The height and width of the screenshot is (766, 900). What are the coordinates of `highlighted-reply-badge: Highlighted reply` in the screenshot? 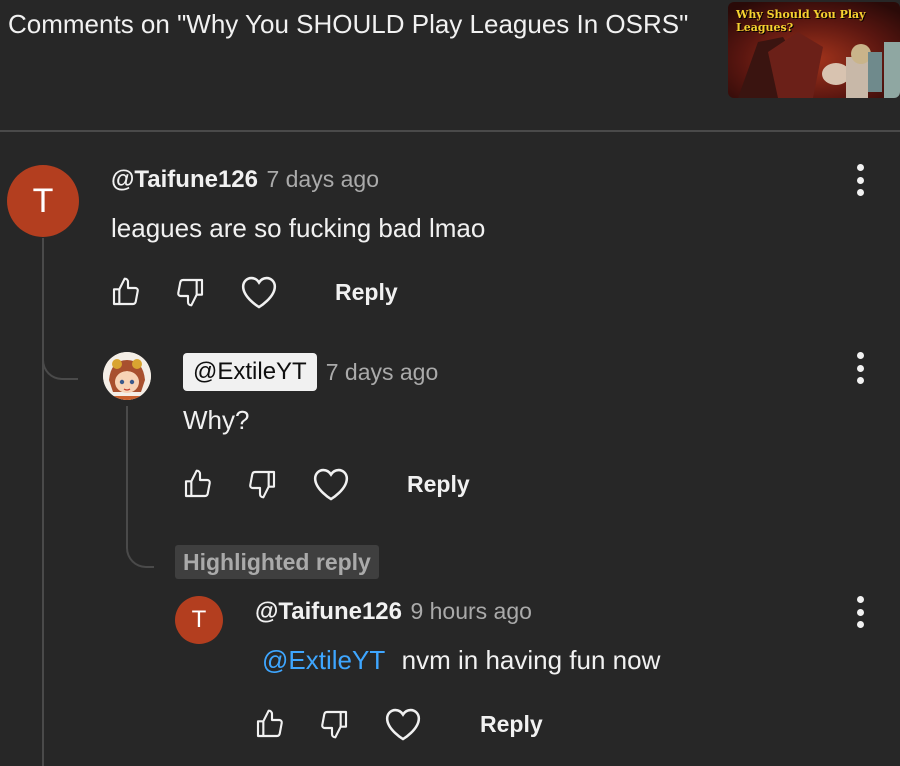 It's located at (277, 562).